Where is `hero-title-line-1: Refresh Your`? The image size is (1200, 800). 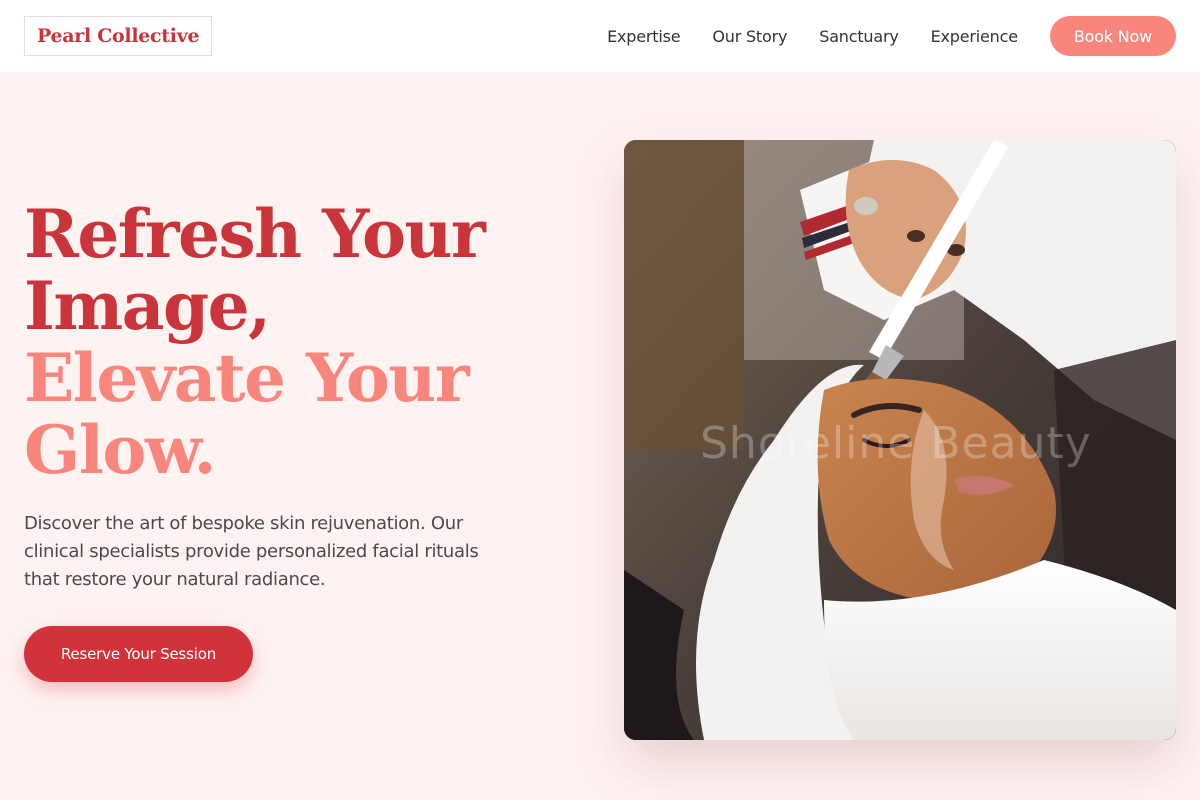
hero-title-line-1: Refresh Your is located at coordinates (255, 234).